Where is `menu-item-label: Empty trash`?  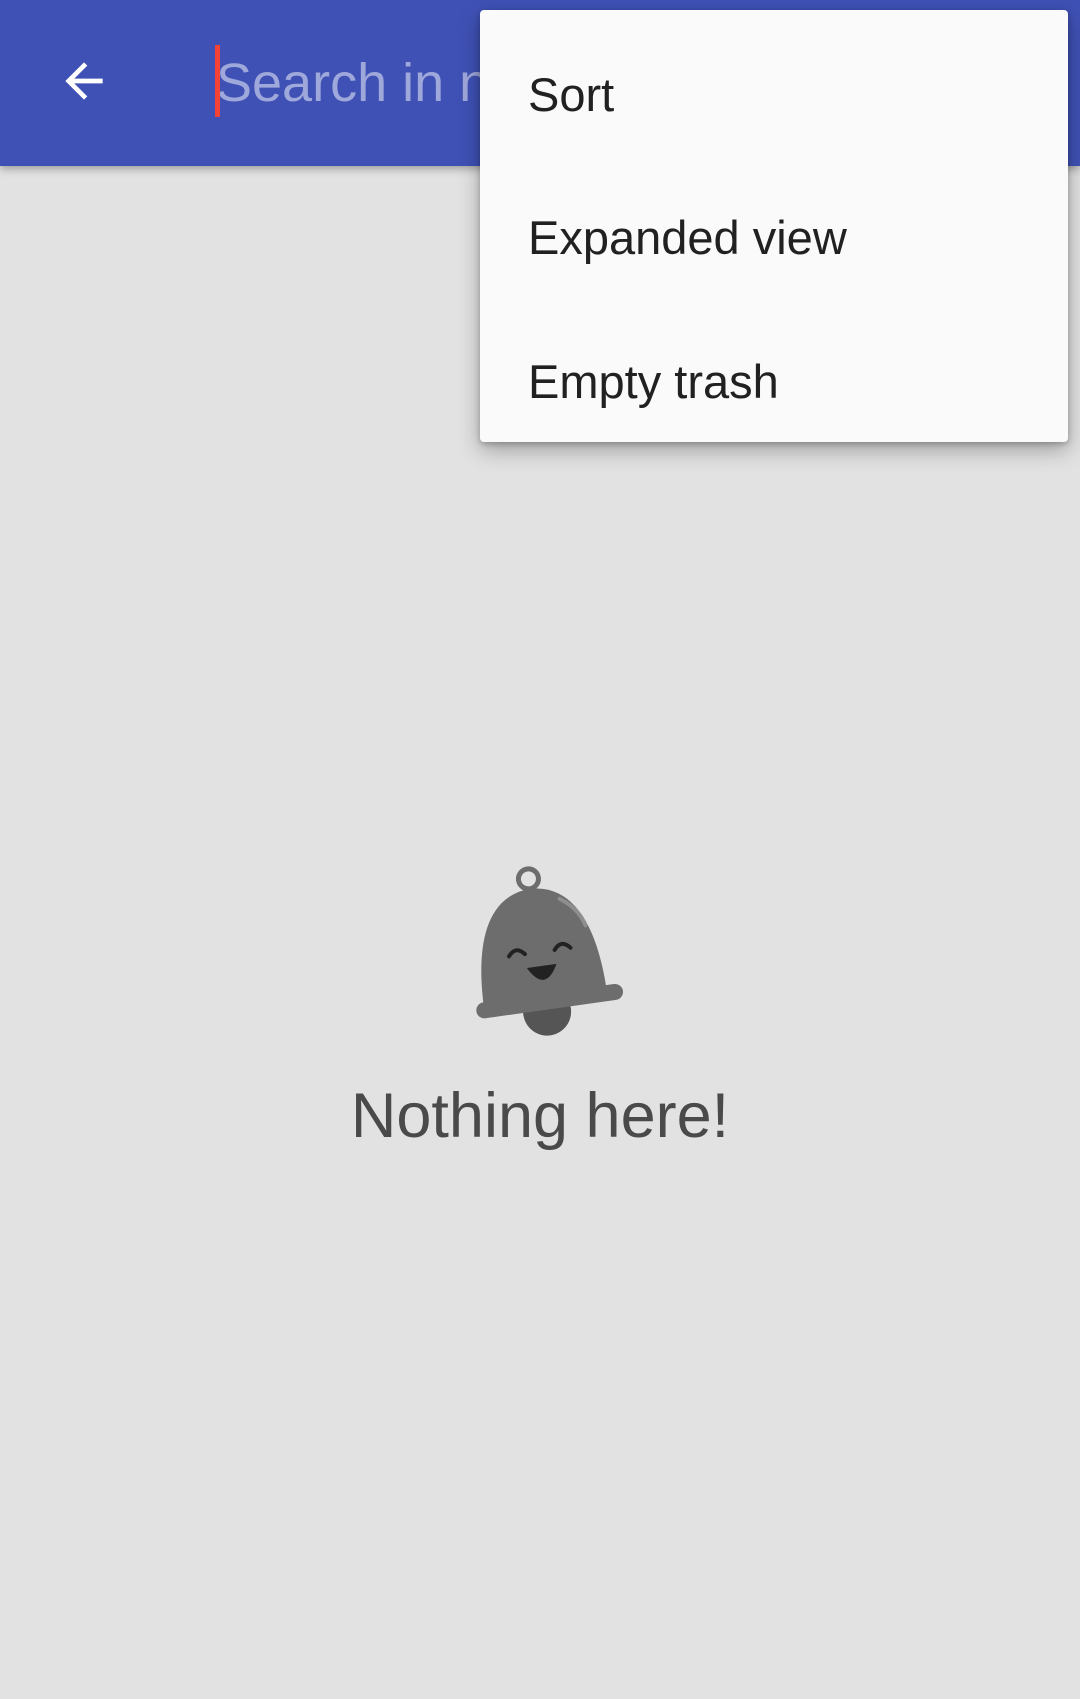
menu-item-label: Empty trash is located at coordinates (653, 381).